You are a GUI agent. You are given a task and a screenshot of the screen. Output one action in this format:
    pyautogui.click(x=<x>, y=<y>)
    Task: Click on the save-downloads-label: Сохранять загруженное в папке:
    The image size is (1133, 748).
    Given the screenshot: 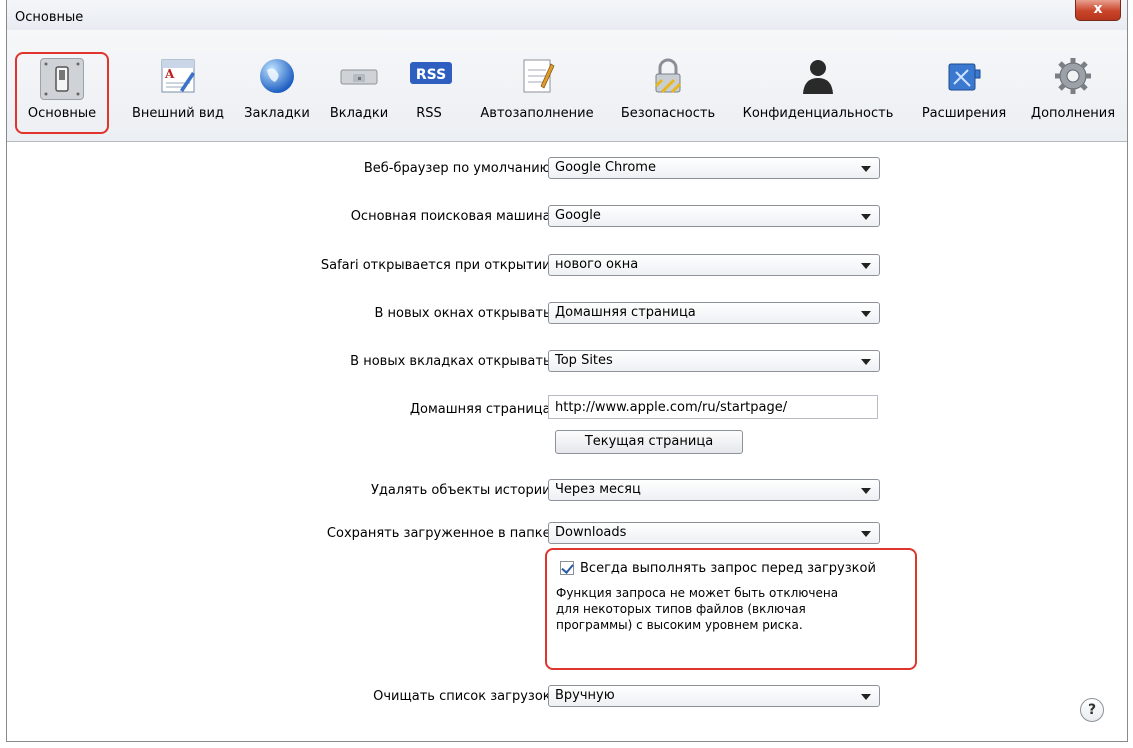 What is the action you would take?
    pyautogui.click(x=440, y=533)
    